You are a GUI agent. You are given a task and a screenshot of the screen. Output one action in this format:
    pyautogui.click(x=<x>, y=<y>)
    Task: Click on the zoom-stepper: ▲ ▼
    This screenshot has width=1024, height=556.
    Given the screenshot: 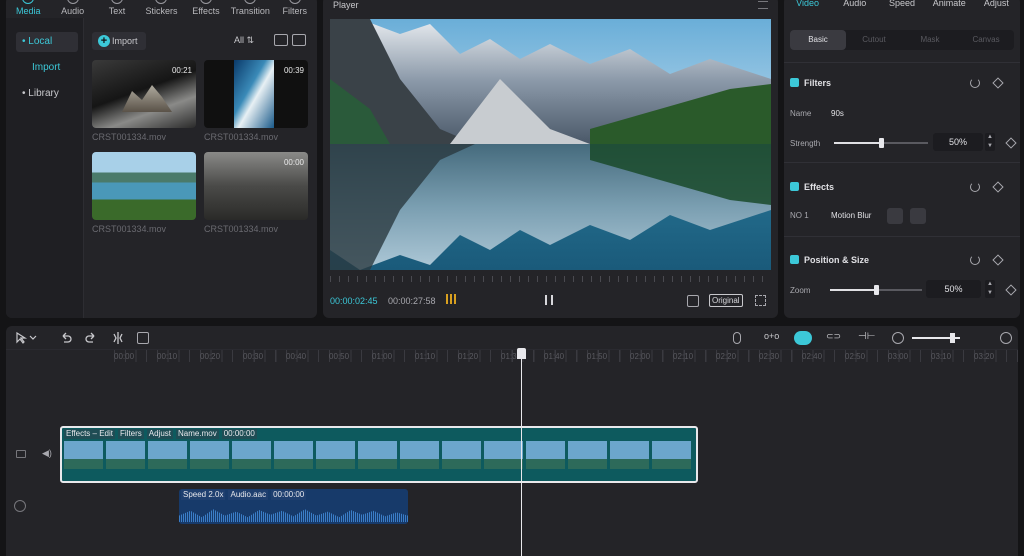 What is the action you would take?
    pyautogui.click(x=990, y=289)
    